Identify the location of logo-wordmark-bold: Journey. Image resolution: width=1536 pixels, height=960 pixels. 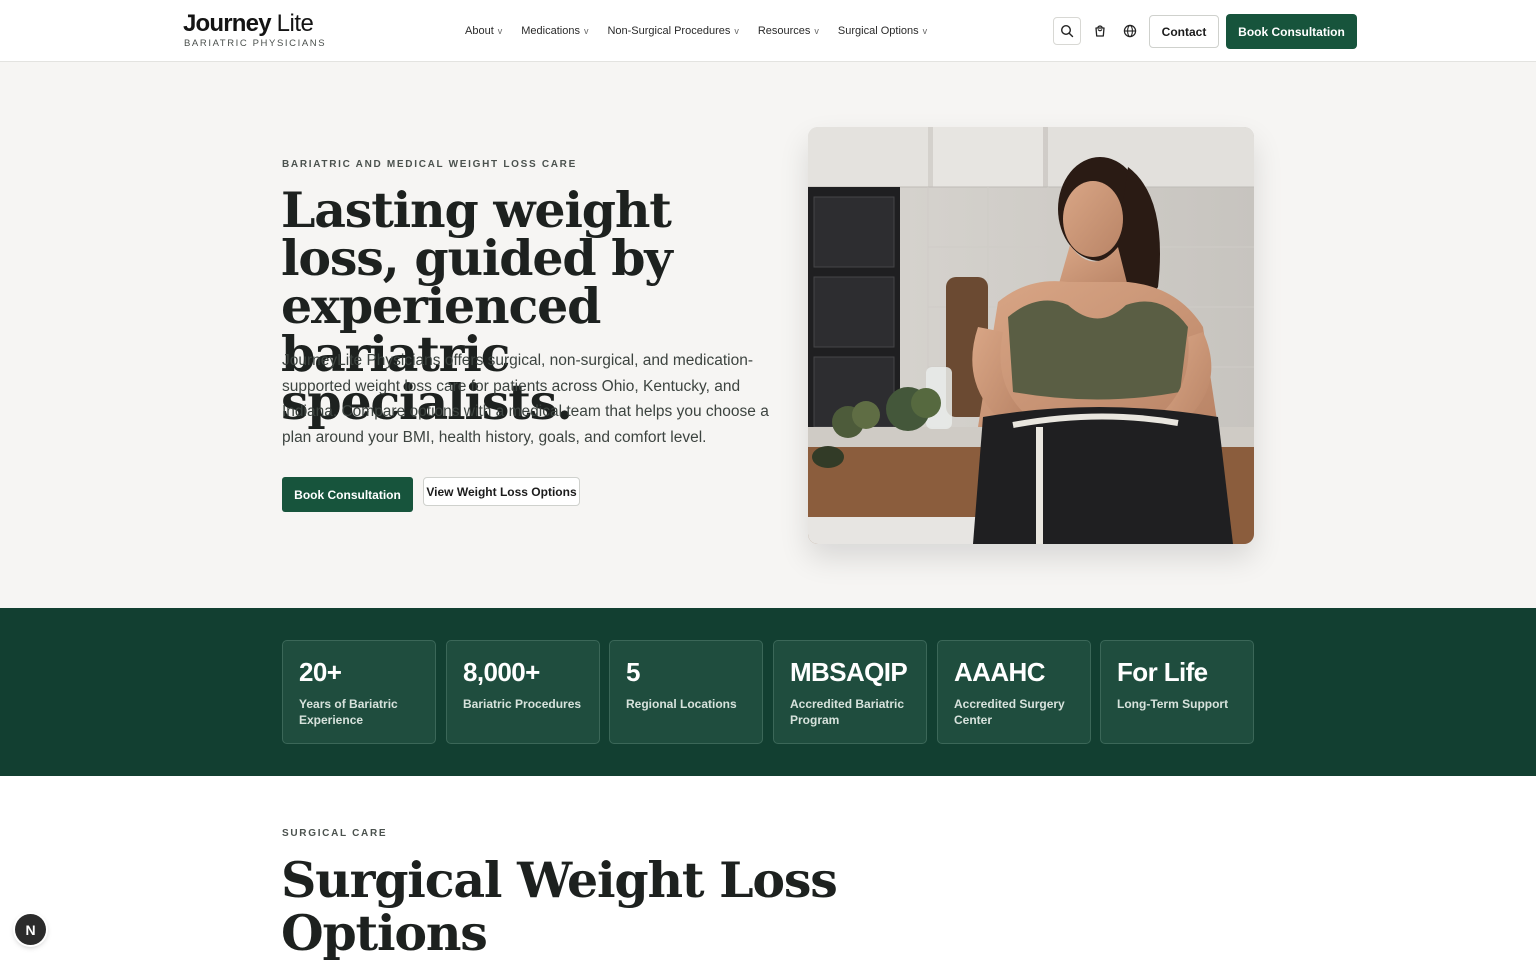
(227, 23).